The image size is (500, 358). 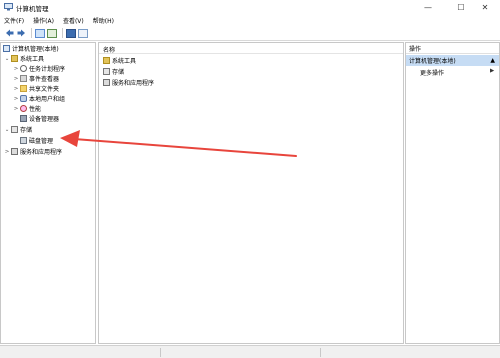 I want to click on tree-item-root: 计算机管理(本地), so click(x=31, y=48).